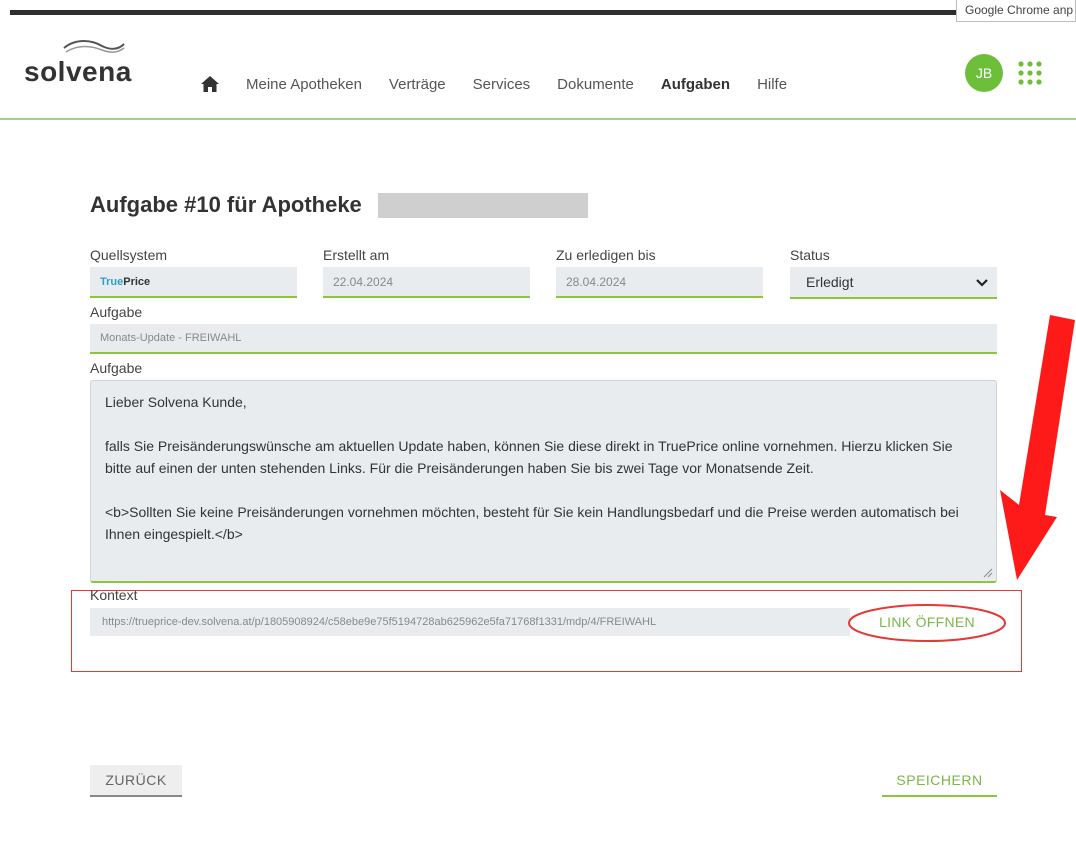  Describe the element at coordinates (939, 781) in the screenshot. I see `save-button: SPEICHERN` at that location.